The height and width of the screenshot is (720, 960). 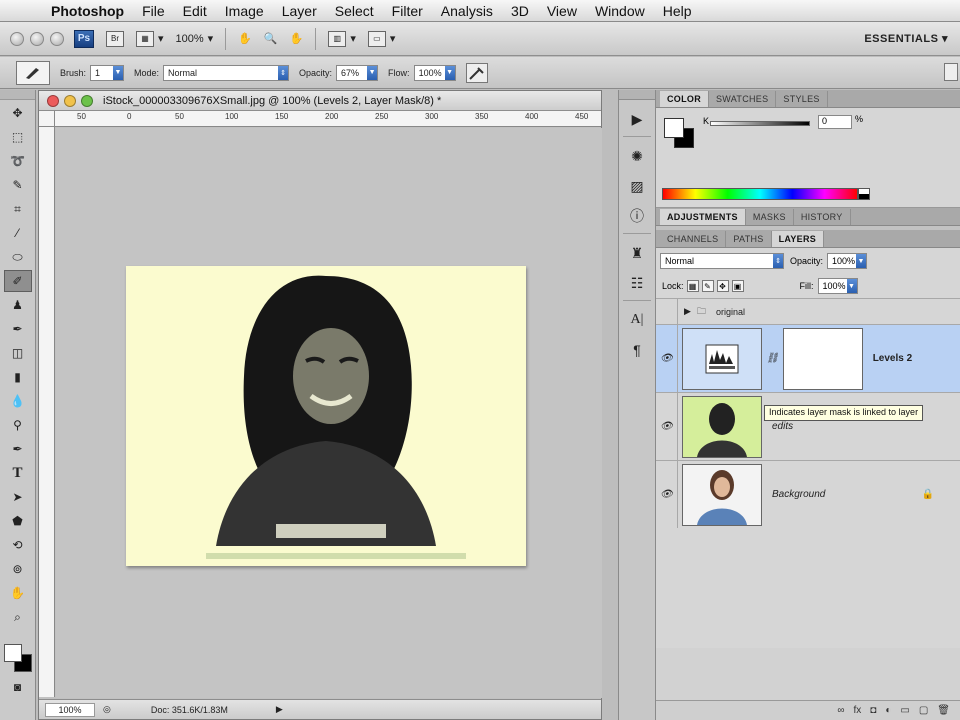 What do you see at coordinates (722, 494) in the screenshot?
I see `background-layer-thumbnail` at bounding box center [722, 494].